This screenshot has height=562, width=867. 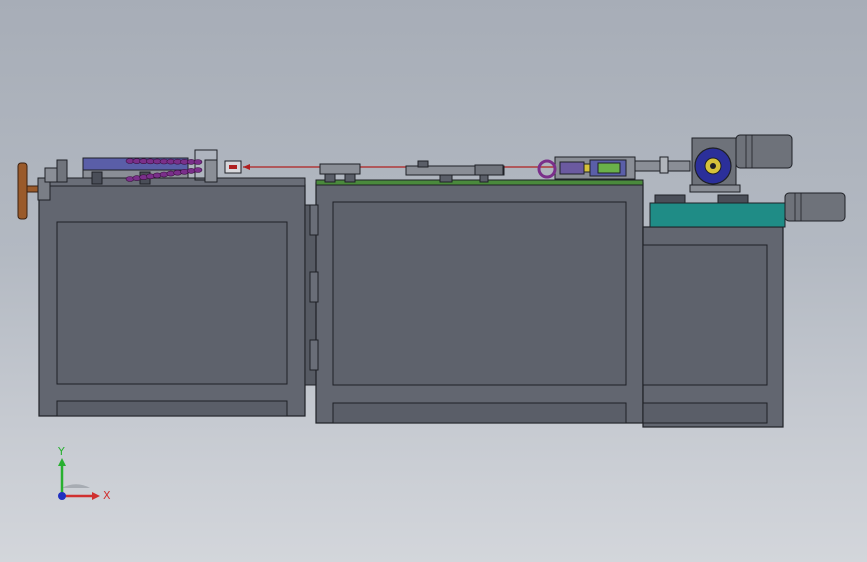 What do you see at coordinates (107, 495) in the screenshot?
I see `x-axis-label: X` at bounding box center [107, 495].